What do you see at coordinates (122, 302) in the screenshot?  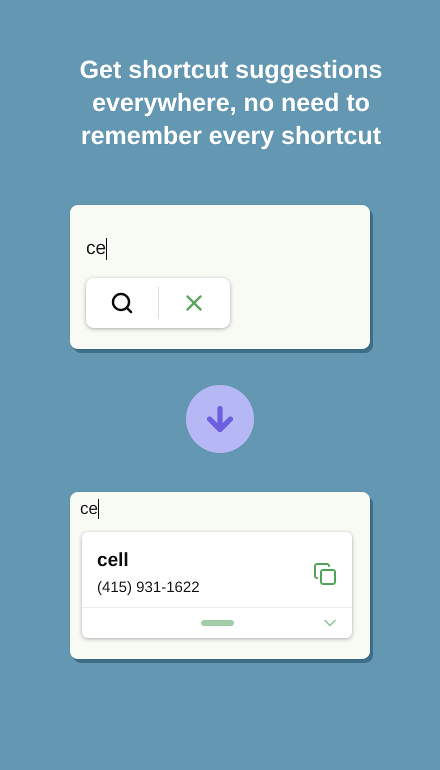 I see `search-icon` at bounding box center [122, 302].